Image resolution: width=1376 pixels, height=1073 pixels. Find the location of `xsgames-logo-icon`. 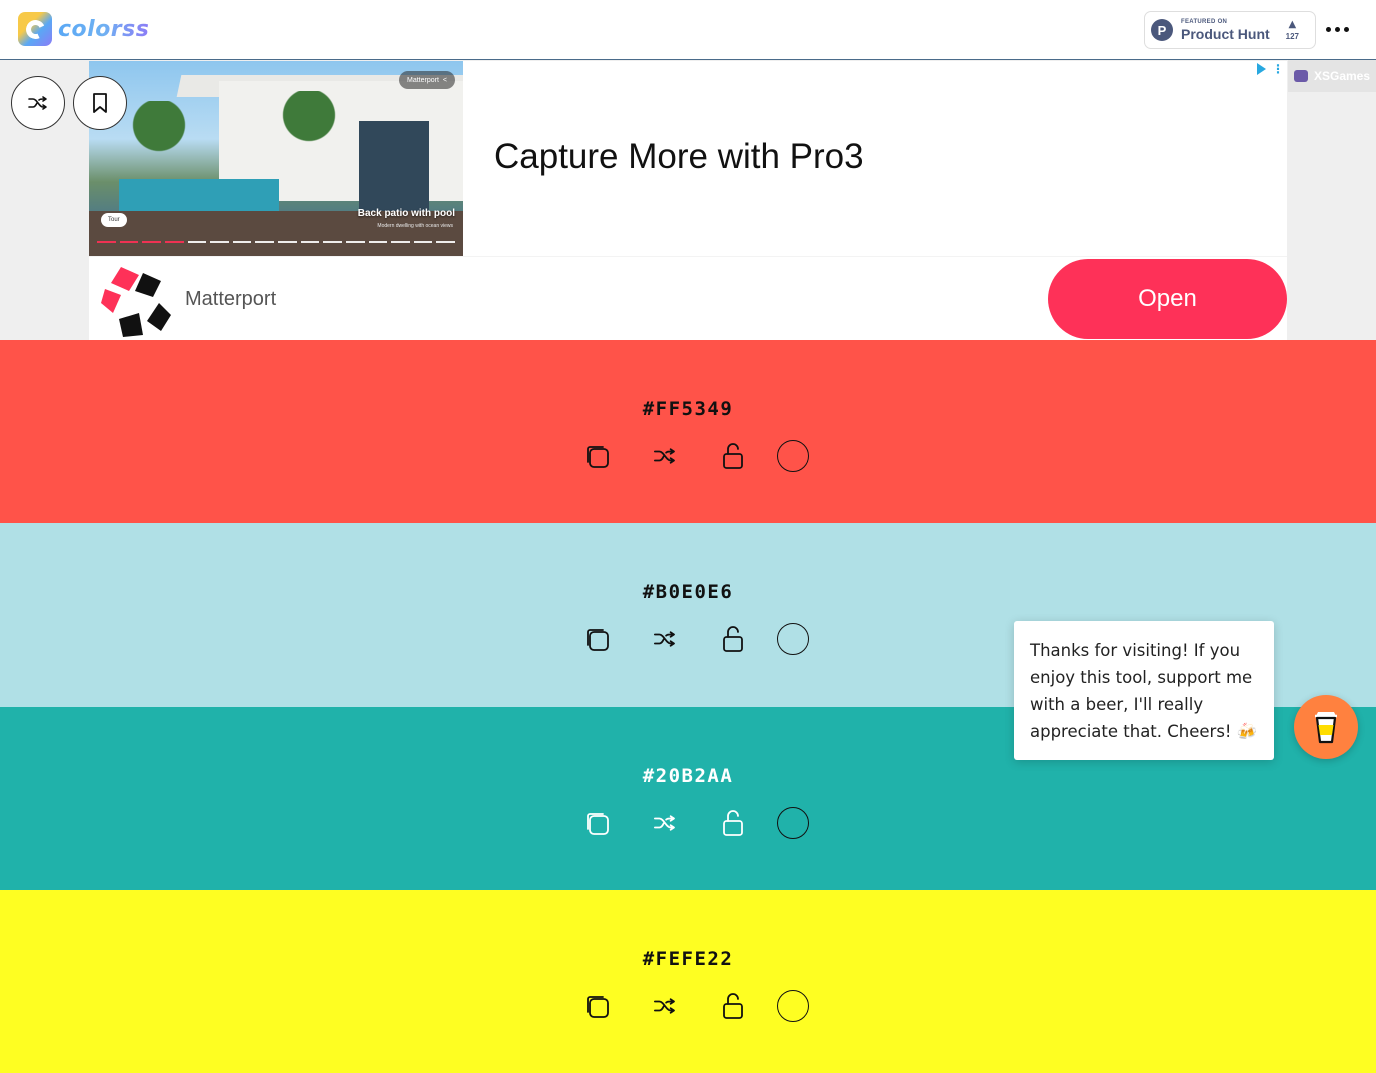

xsgames-logo-icon is located at coordinates (1301, 76).